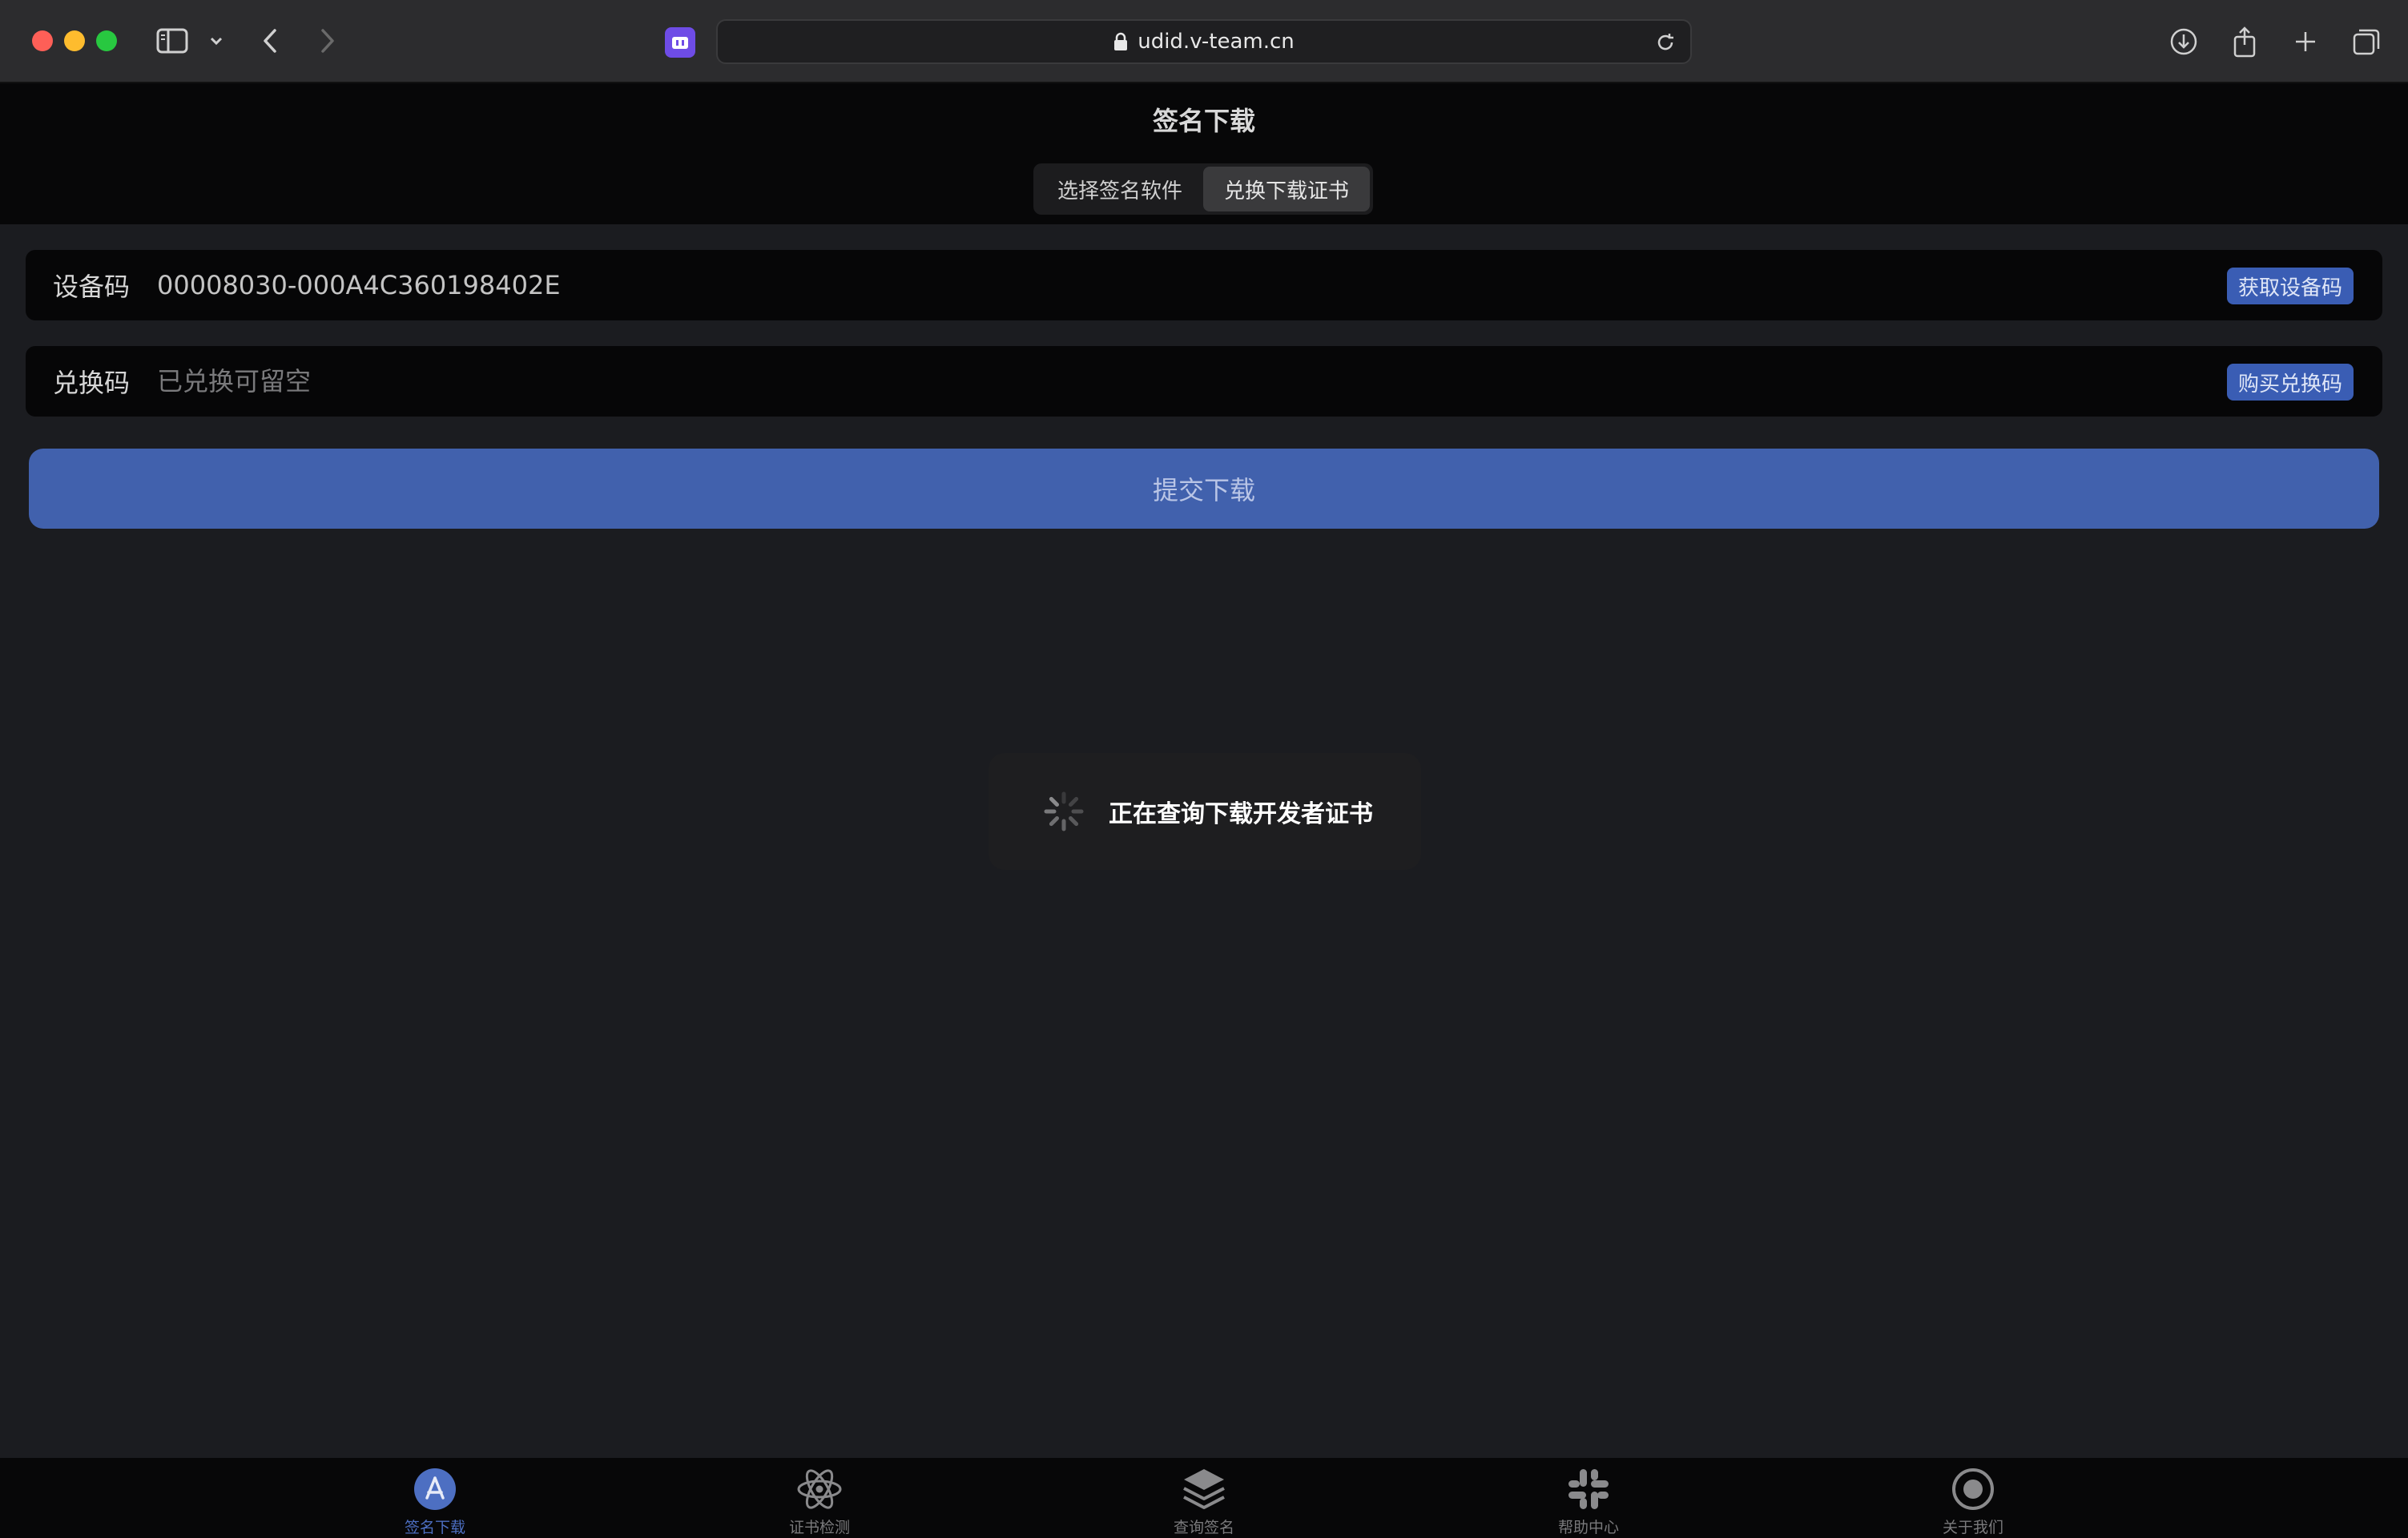 This screenshot has height=1538, width=2408. I want to click on tab-help-center: 帮助中心, so click(1588, 1502).